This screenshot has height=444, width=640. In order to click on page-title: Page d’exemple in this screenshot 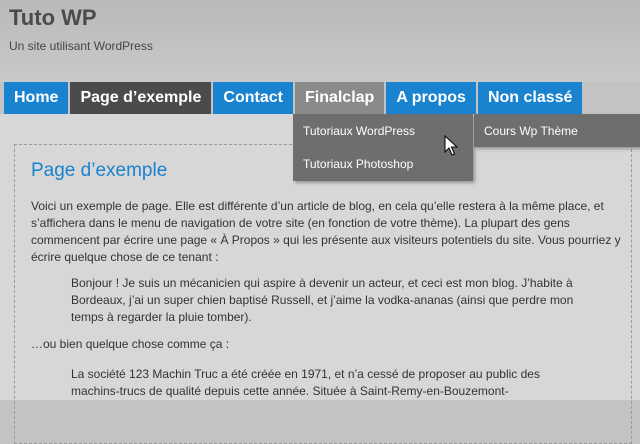, I will do `click(99, 170)`.